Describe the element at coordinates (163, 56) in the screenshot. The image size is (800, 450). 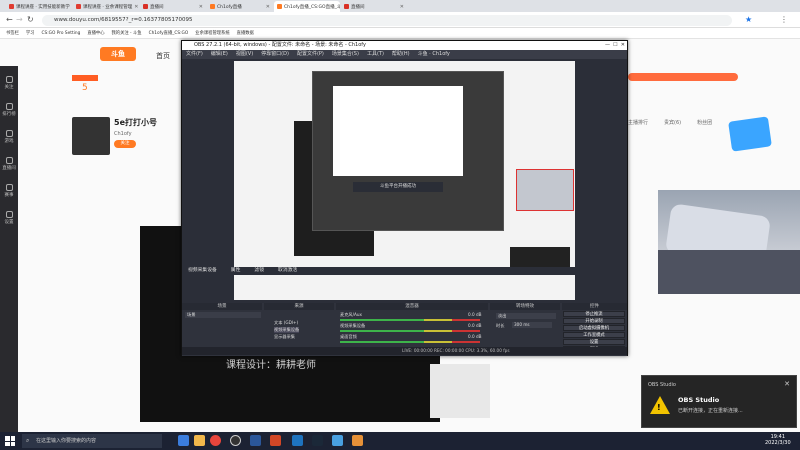
I see `nav-home-link: 首页` at that location.